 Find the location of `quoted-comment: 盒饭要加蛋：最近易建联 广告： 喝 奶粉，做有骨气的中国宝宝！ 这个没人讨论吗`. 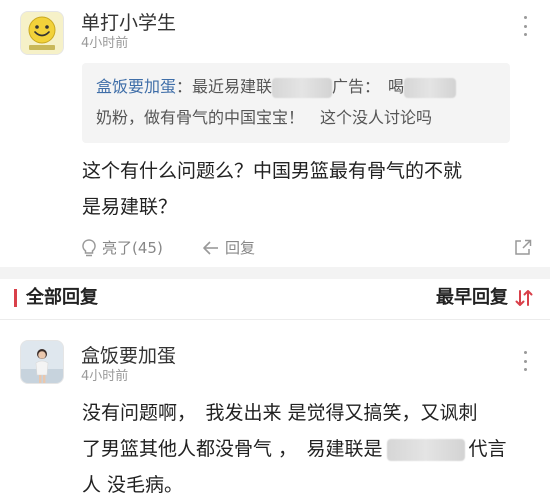

quoted-comment: 盒饭要加蛋：最近易建联 广告： 喝 奶粉，做有骨气的中国宝宝！ 这个没人讨论吗 is located at coordinates (296, 103).